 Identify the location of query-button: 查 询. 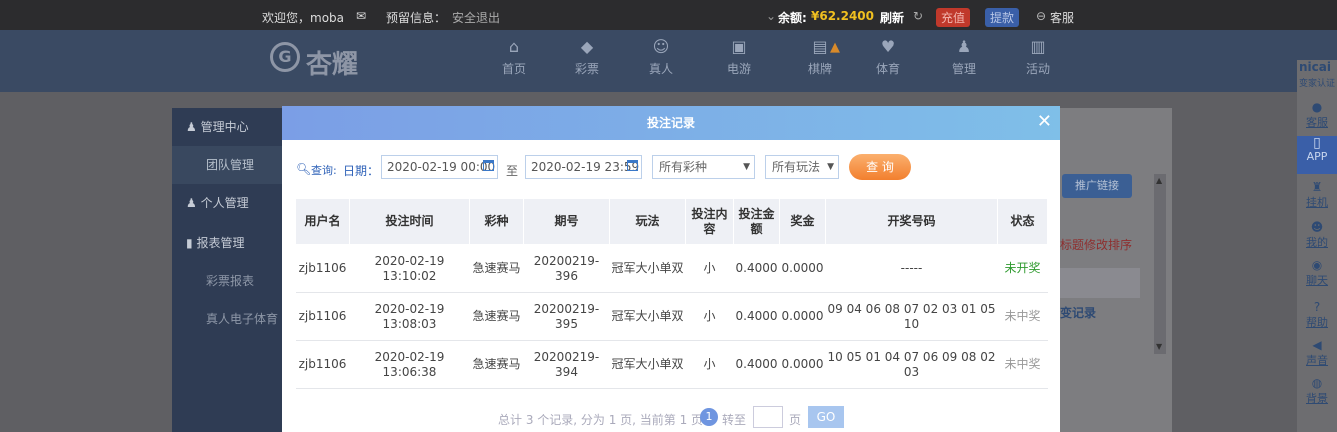
(880, 167).